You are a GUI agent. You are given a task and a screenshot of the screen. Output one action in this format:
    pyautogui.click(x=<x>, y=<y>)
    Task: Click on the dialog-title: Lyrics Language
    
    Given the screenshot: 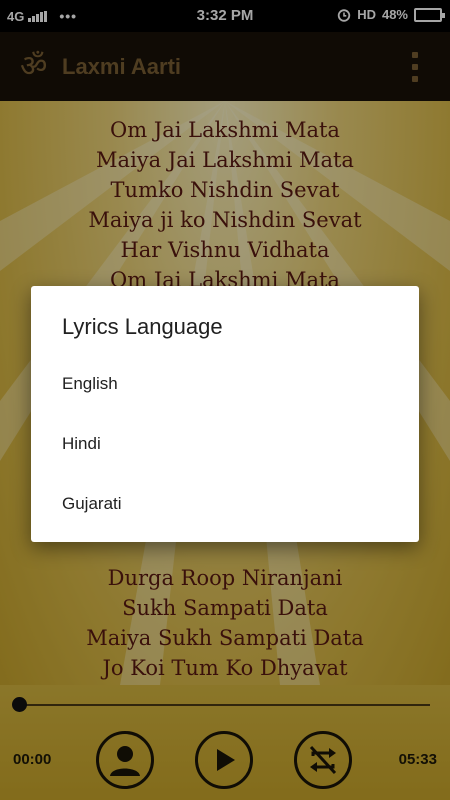 What is the action you would take?
    pyautogui.click(x=142, y=326)
    